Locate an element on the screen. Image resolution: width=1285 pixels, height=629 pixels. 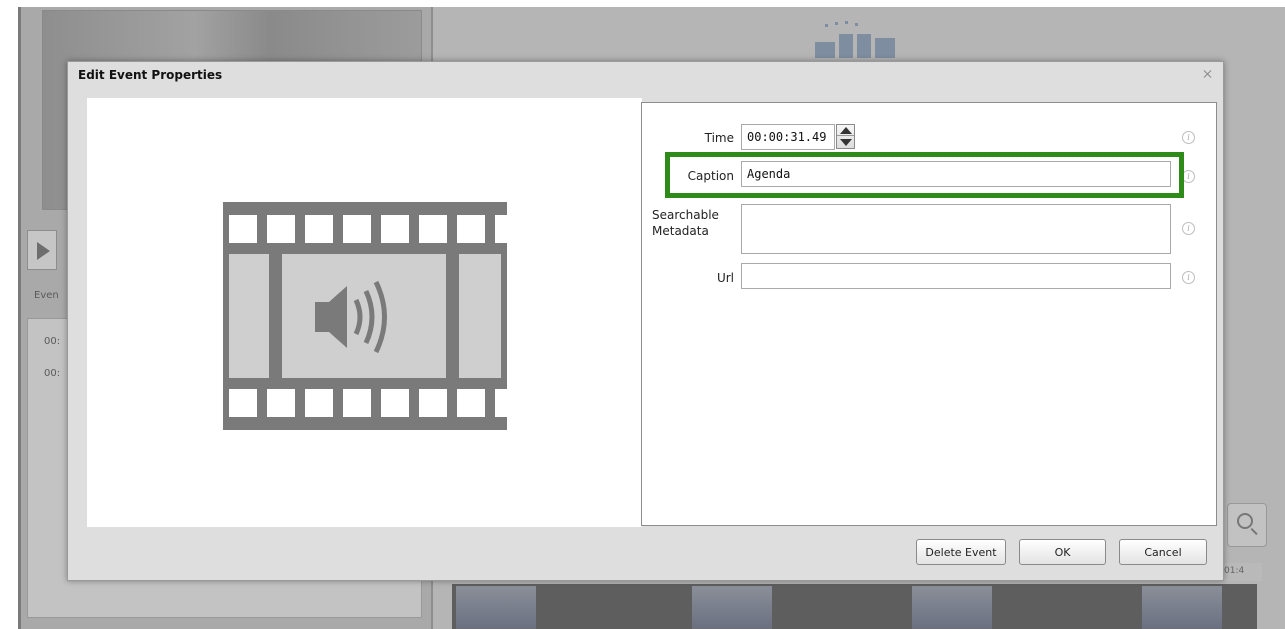
spinner-down-icon is located at coordinates (845, 142).